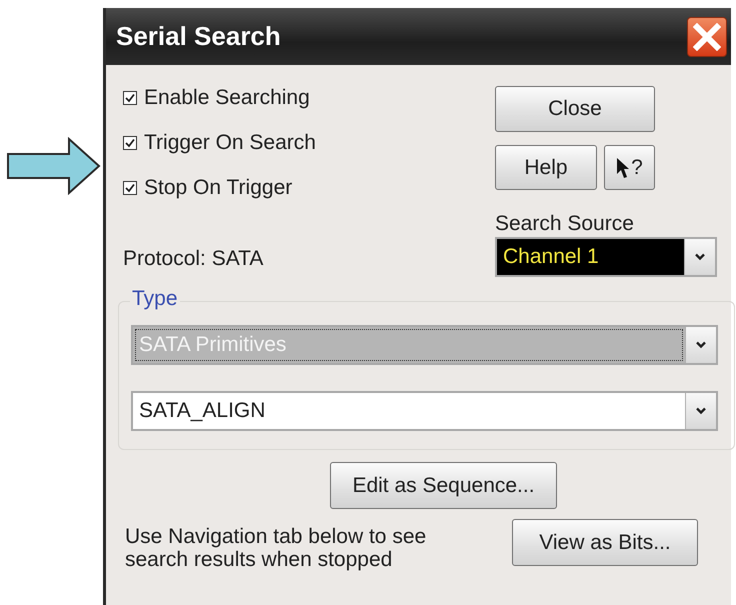  Describe the element at coordinates (424, 411) in the screenshot. I see `dropdown: SATA_ALIGN` at that location.